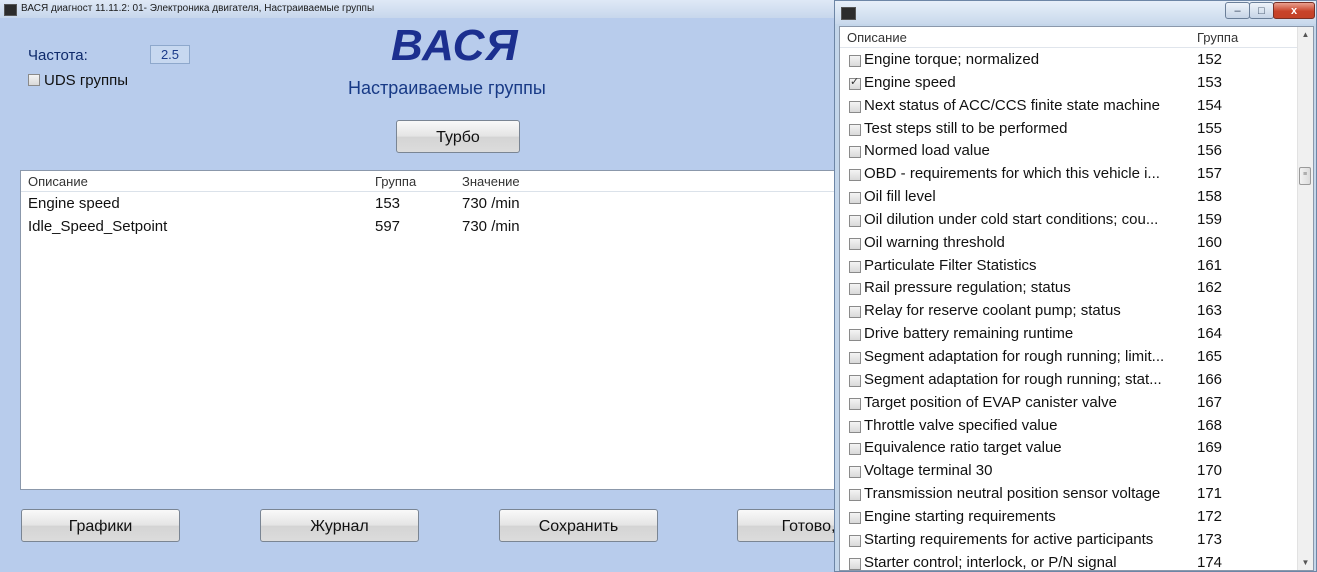 The height and width of the screenshot is (572, 1317). I want to click on item-group: 168, so click(1210, 425).